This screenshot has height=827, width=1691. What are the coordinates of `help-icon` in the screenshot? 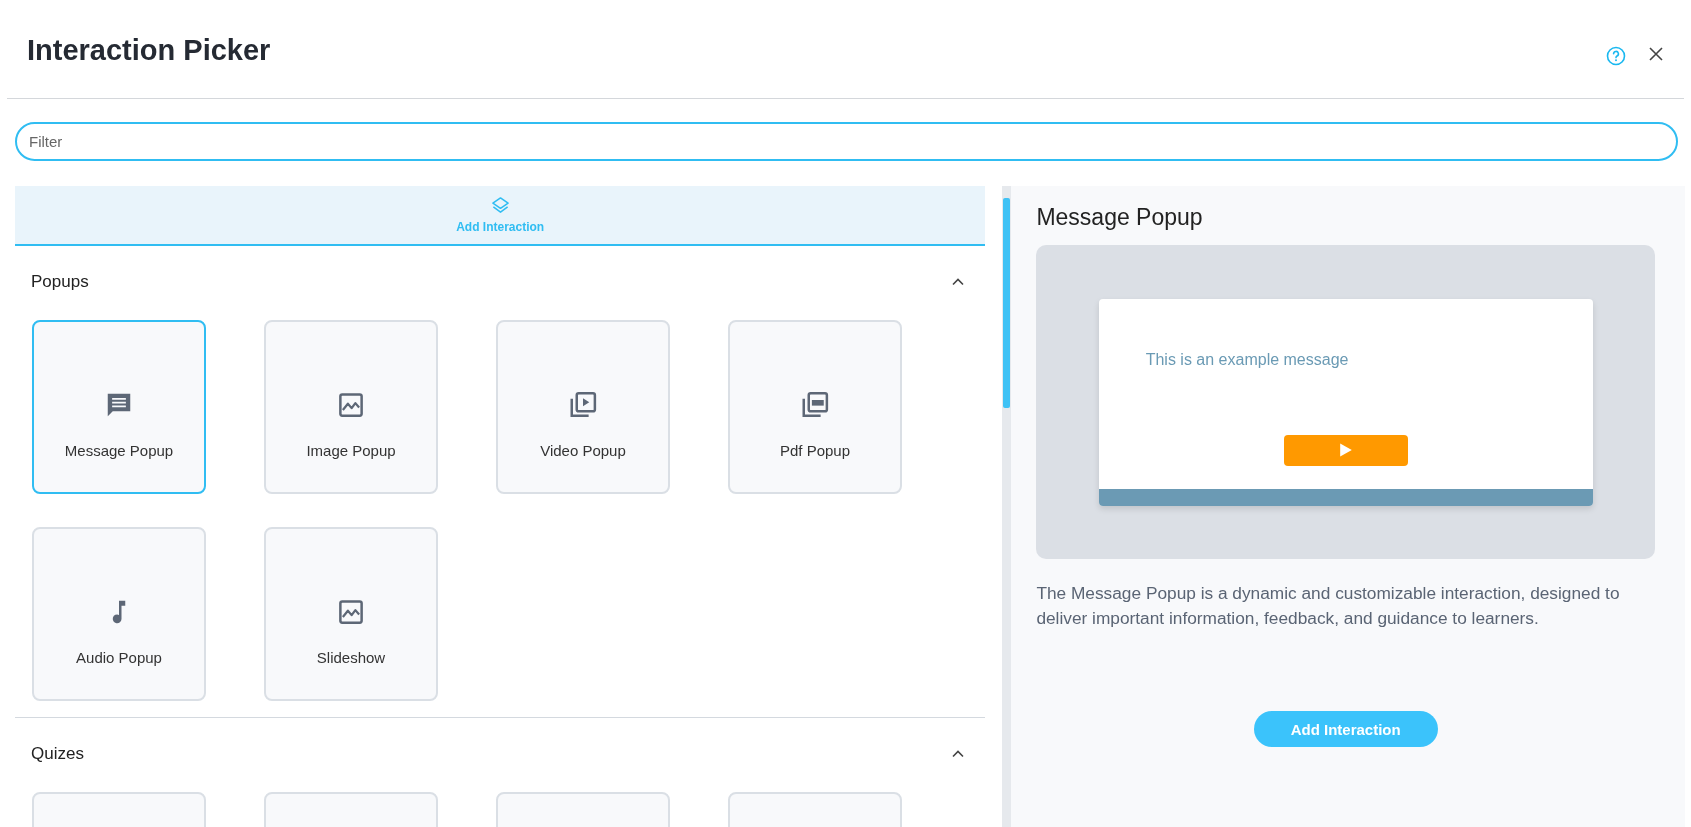 It's located at (1616, 56).